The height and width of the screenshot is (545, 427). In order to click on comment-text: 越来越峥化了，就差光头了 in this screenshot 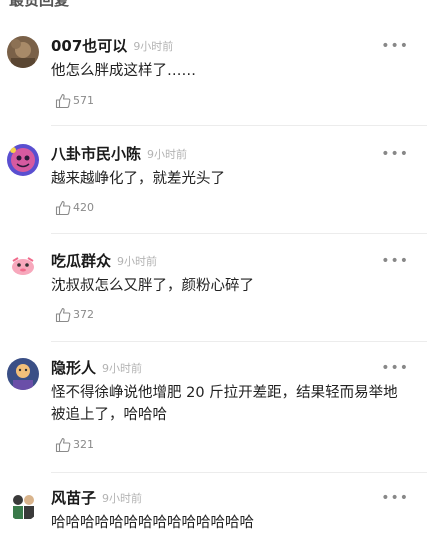, I will do `click(138, 179)`.